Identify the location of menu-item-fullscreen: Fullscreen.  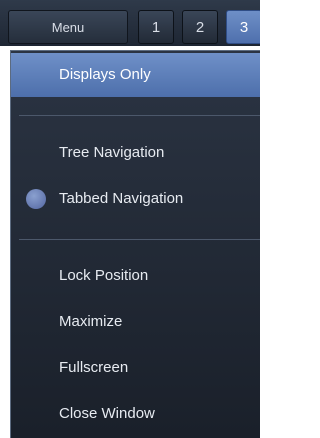
(135, 368).